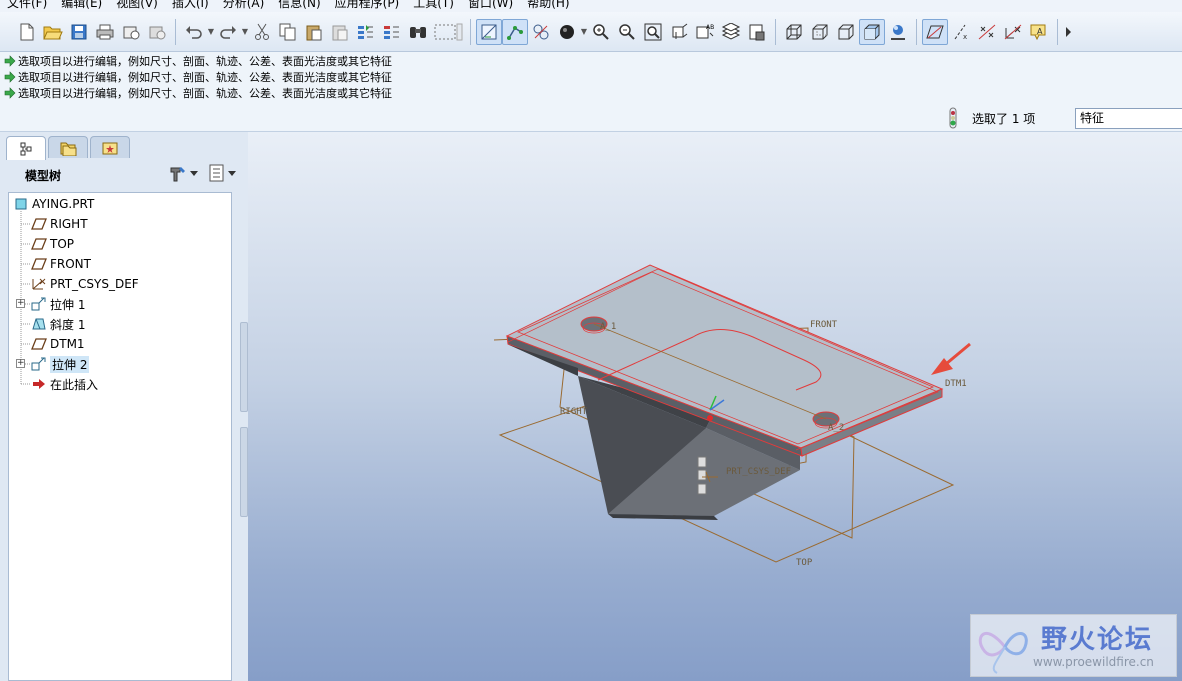 The height and width of the screenshot is (681, 1182). What do you see at coordinates (43, 175) in the screenshot?
I see `tree-title: 模型树` at bounding box center [43, 175].